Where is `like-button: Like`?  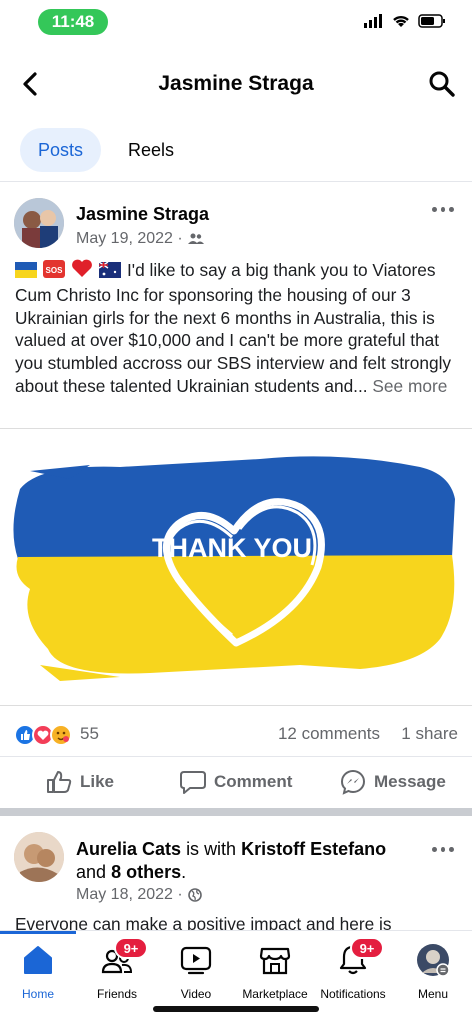 like-button: Like is located at coordinates (80, 782).